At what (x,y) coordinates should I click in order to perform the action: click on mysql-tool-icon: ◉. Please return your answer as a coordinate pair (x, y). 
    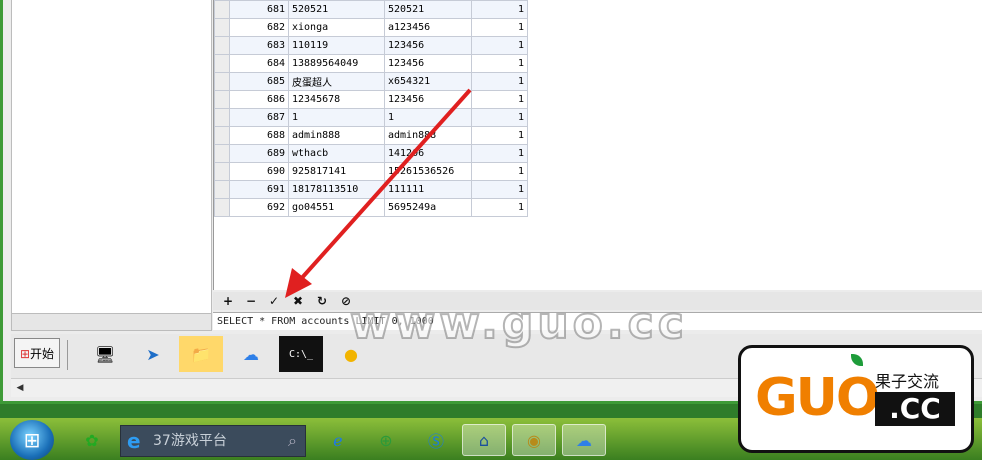
    Looking at the image, I should click on (534, 440).